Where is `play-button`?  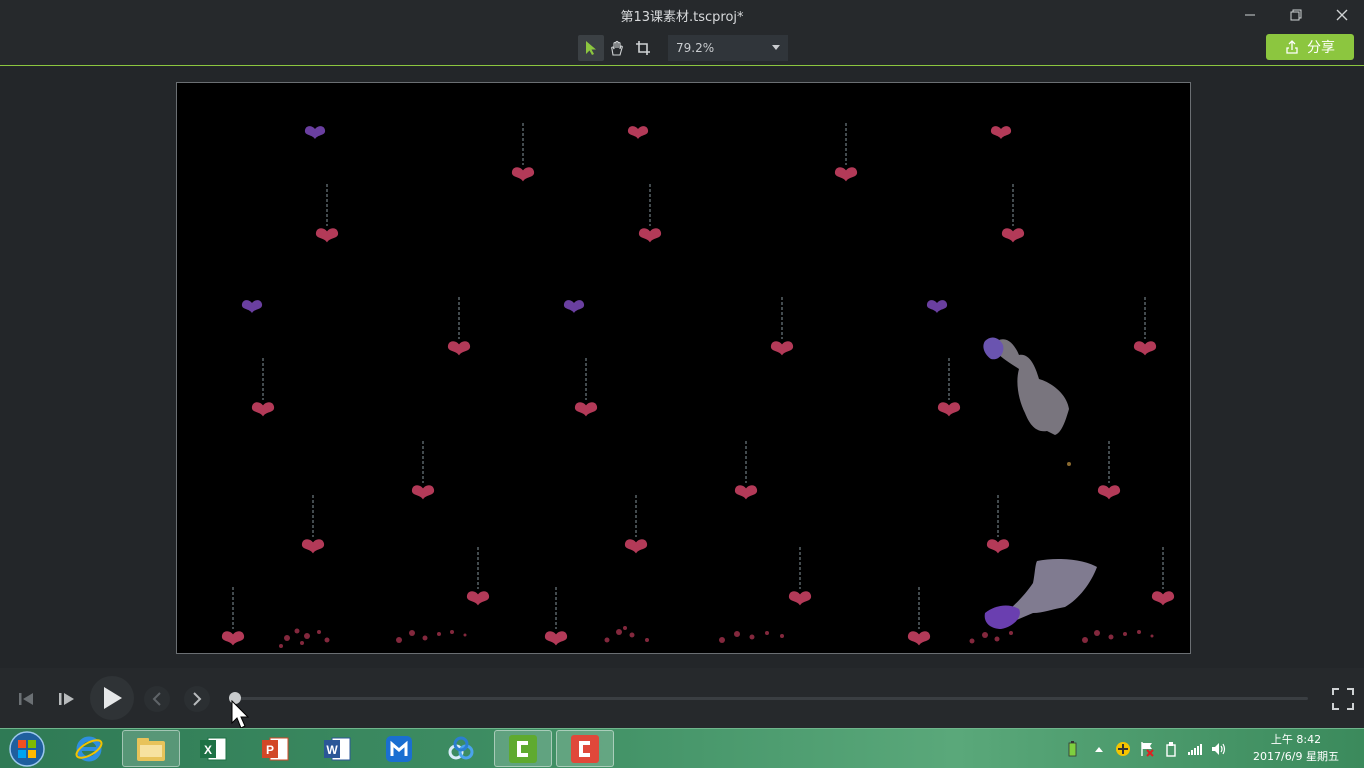
play-button is located at coordinates (112, 698).